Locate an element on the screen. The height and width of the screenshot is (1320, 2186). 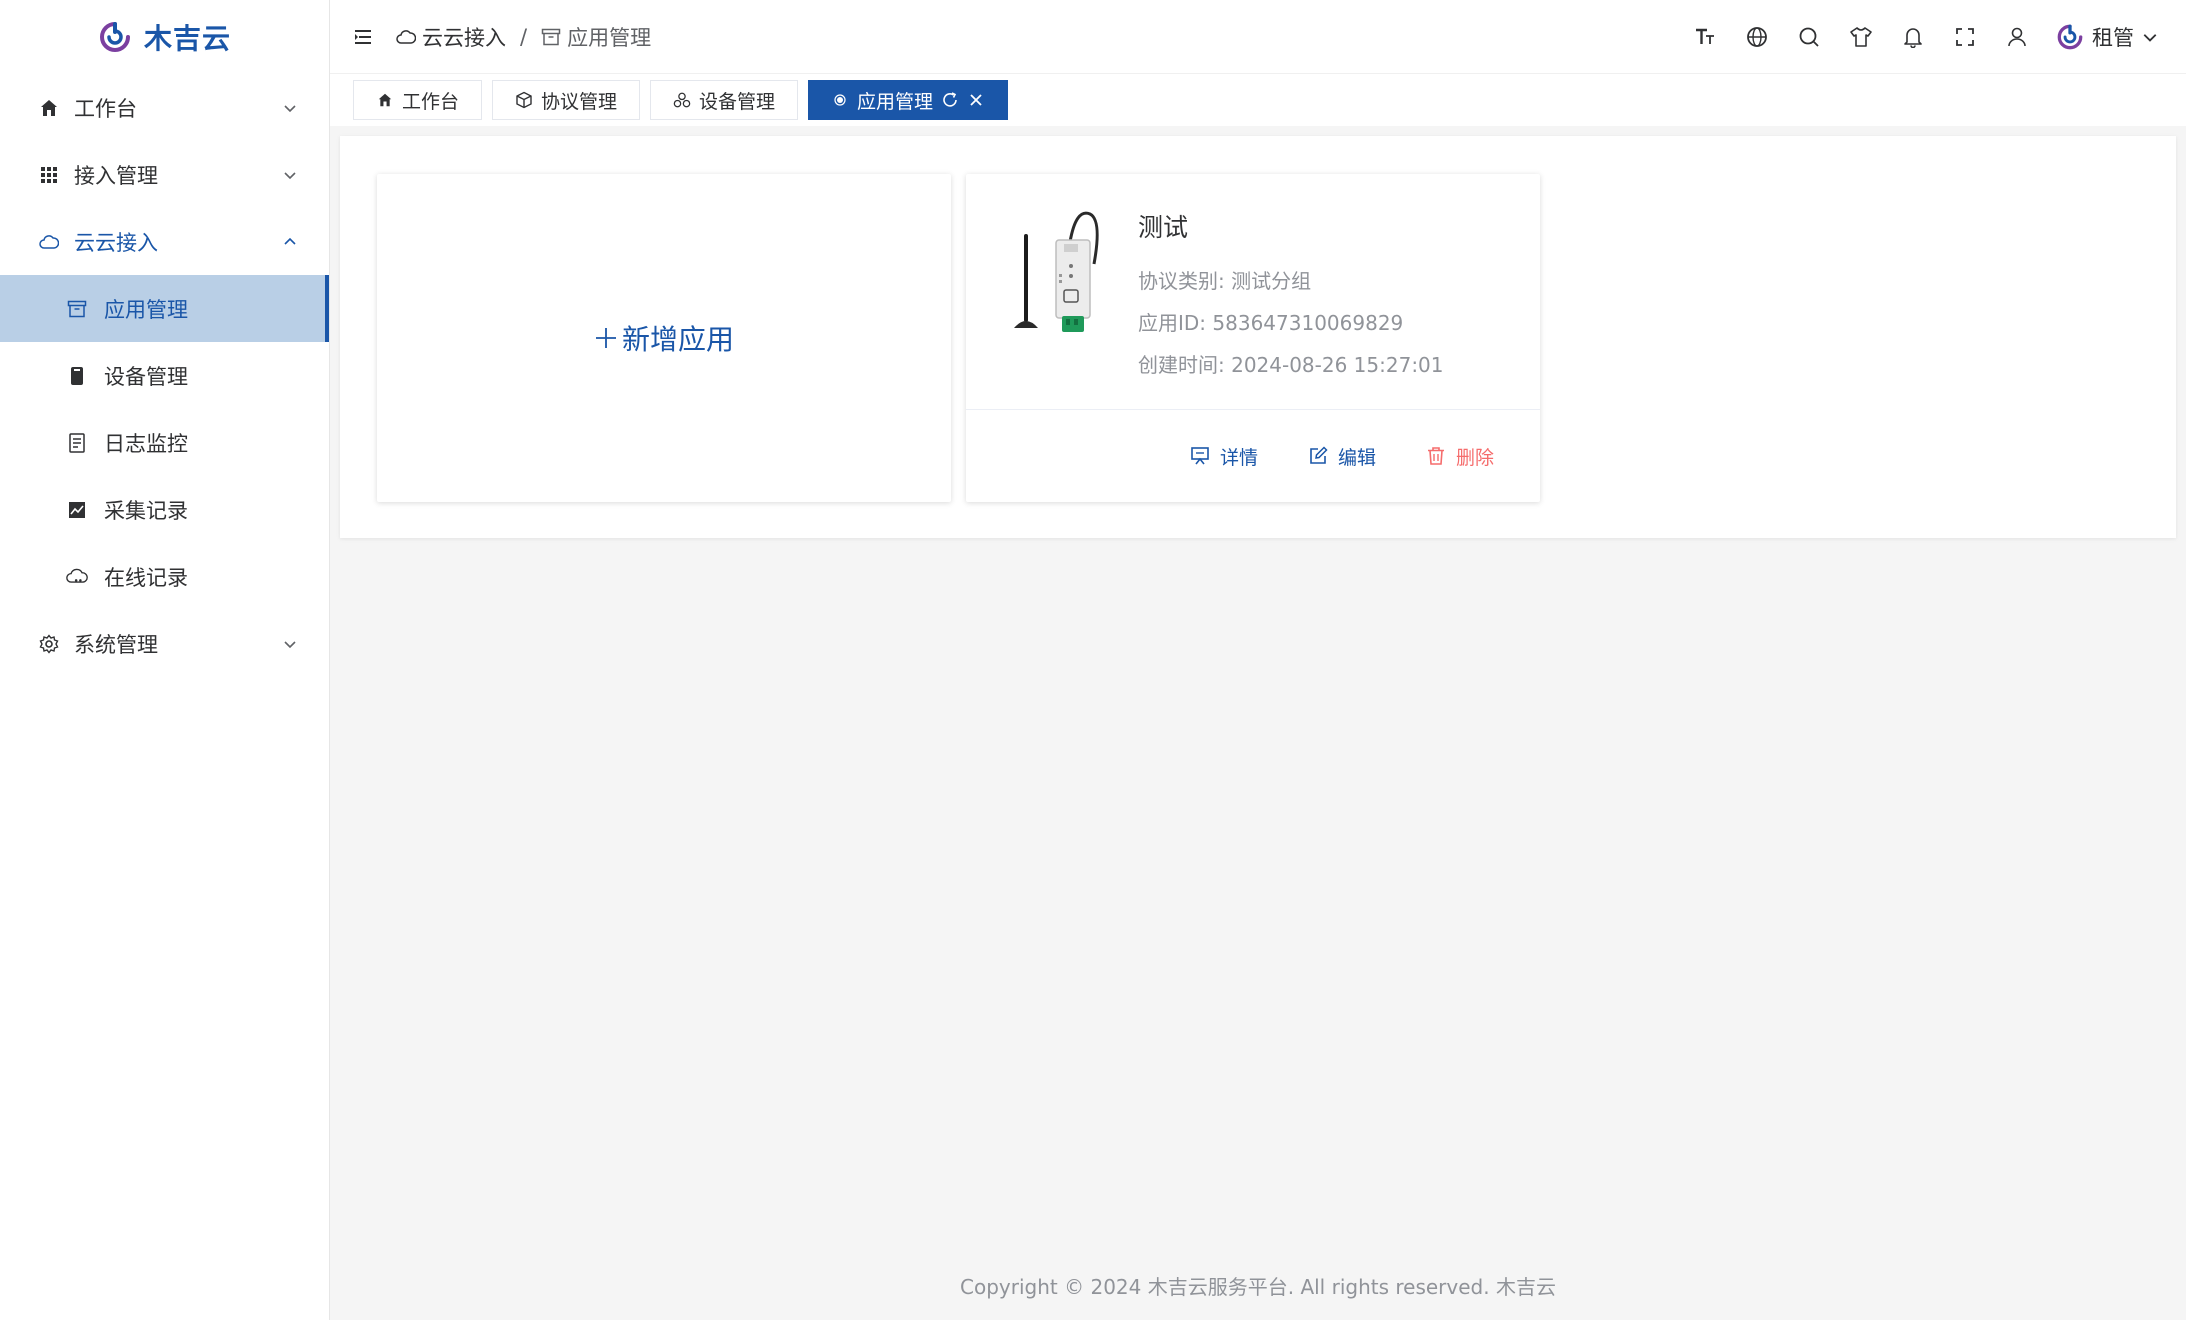
gear-icon is located at coordinates (49, 644).